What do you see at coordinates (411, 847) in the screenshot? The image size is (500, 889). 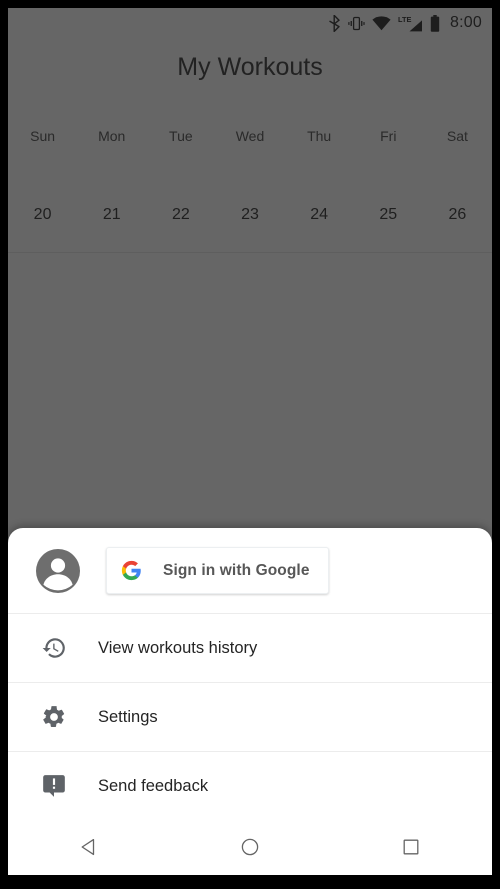 I see `recents-square-icon` at bounding box center [411, 847].